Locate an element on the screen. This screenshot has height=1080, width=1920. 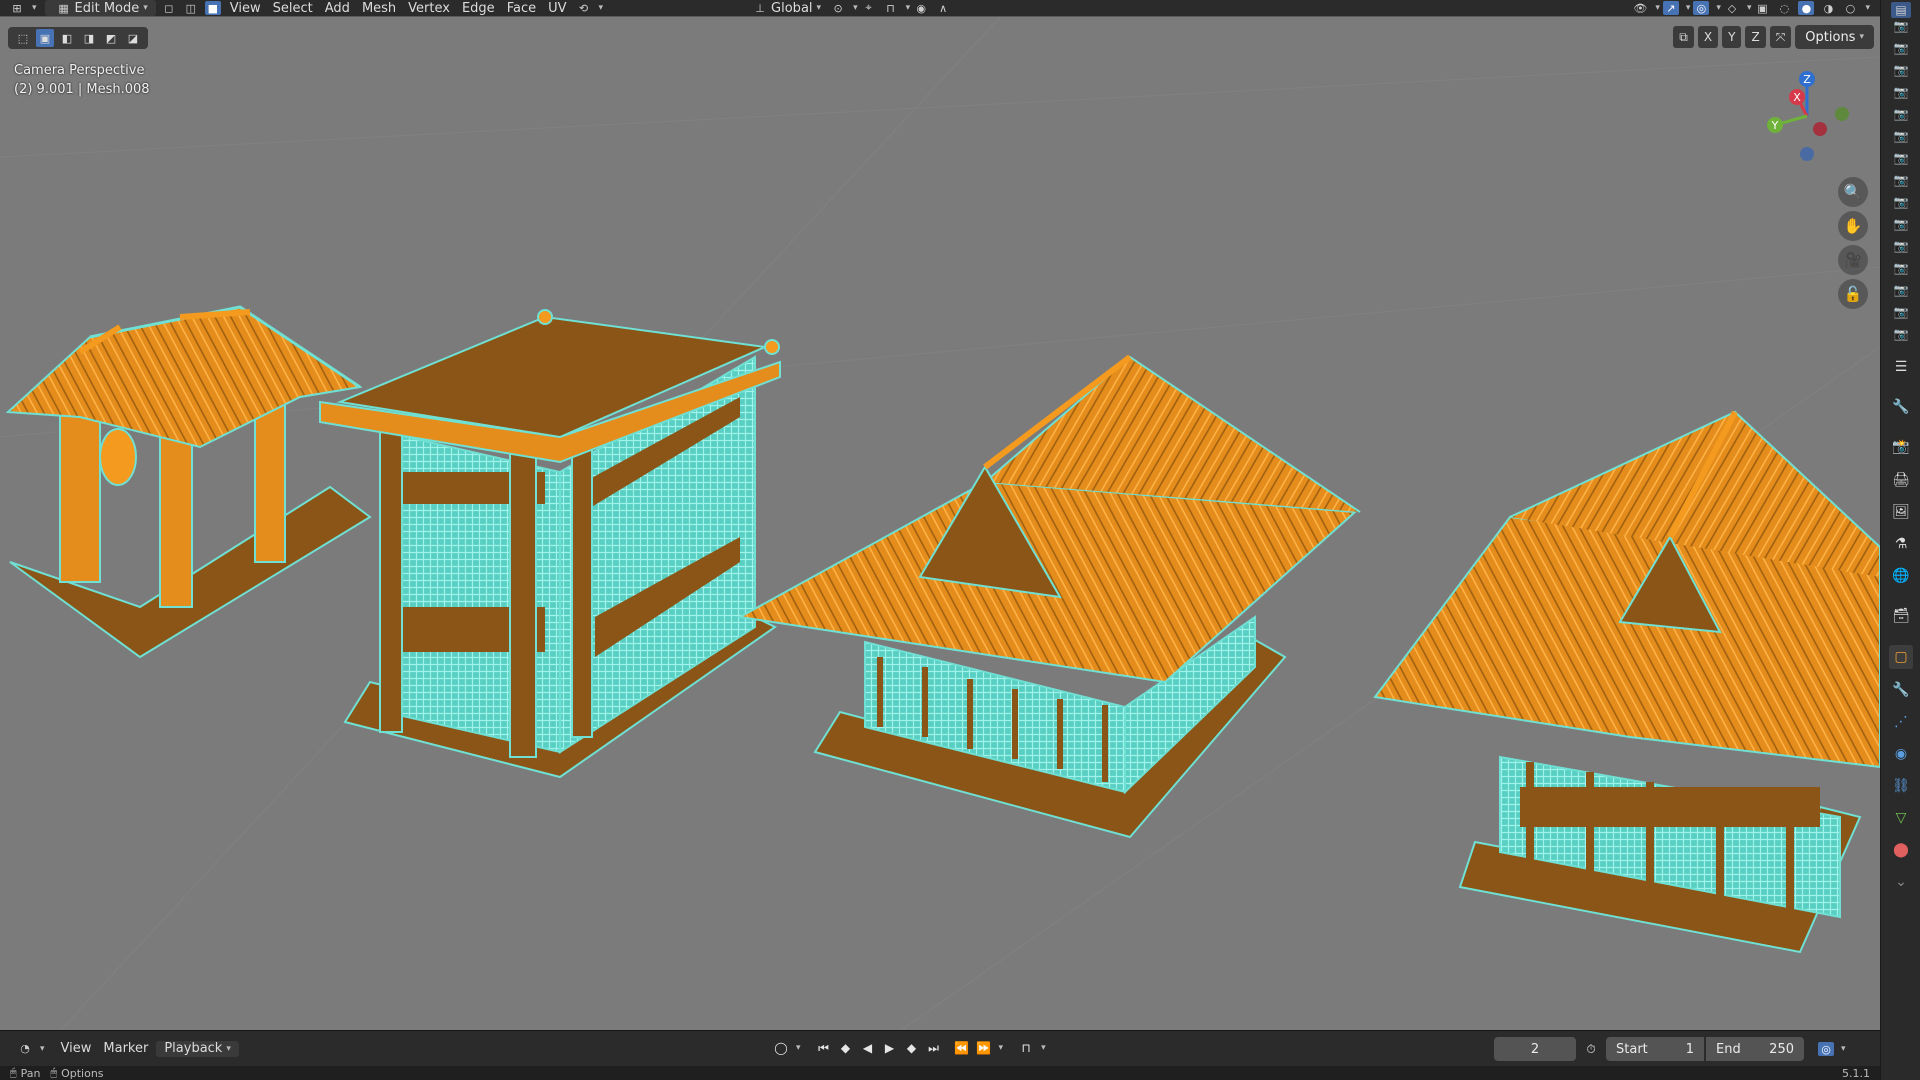
scene-properties-icon: ⚗ is located at coordinates (1901, 544).